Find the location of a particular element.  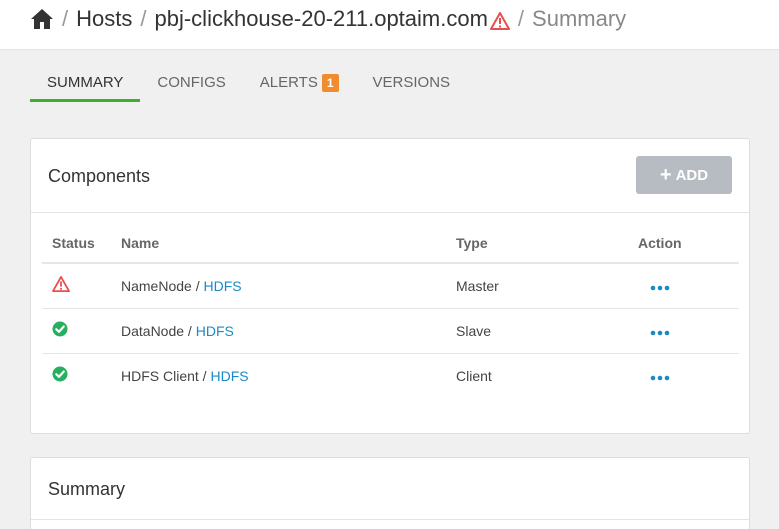

components-title: Components is located at coordinates (99, 176).